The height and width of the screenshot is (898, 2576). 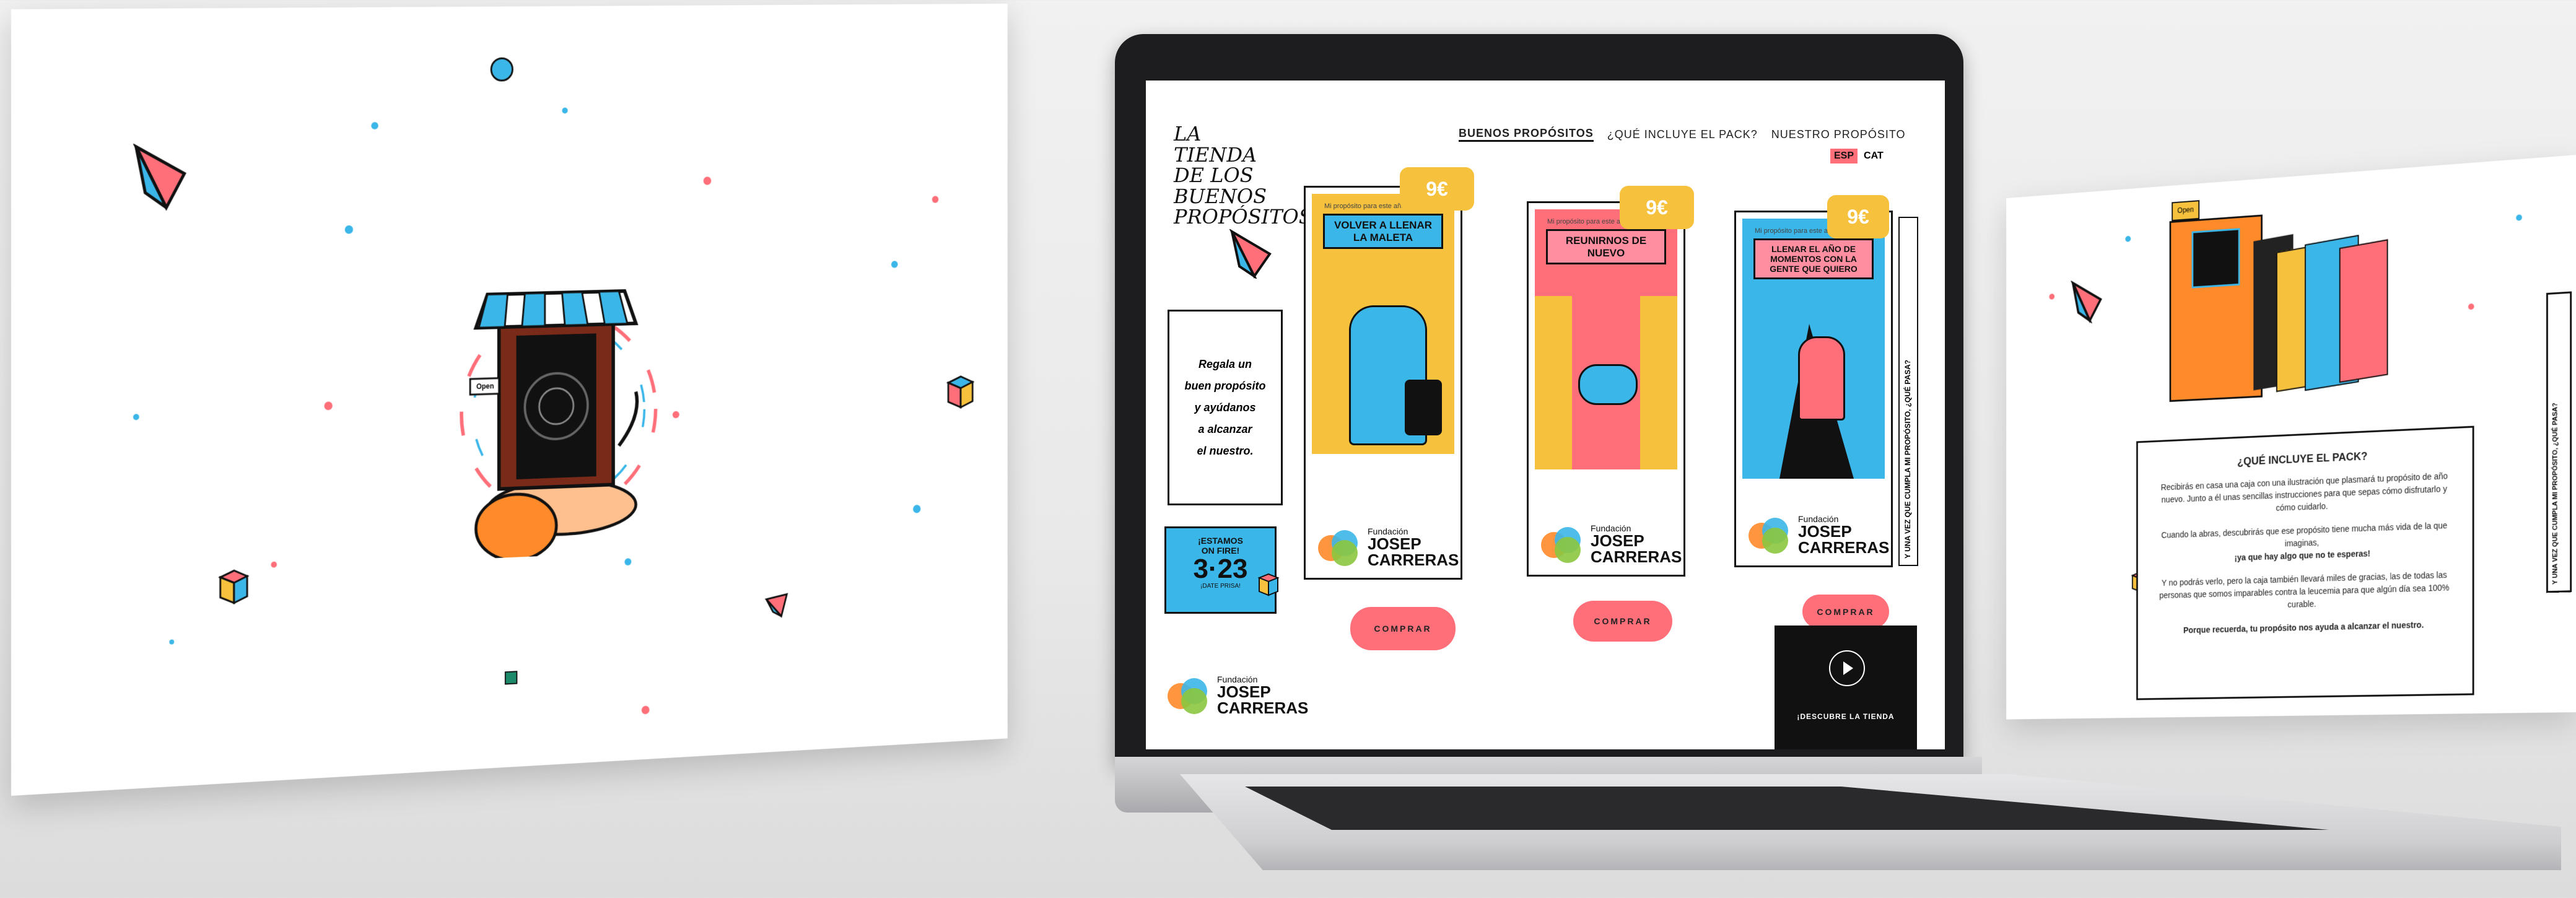 I want to click on footer-fundacion-logo: Fundación JOSEP CARRERAS, so click(x=1238, y=695).